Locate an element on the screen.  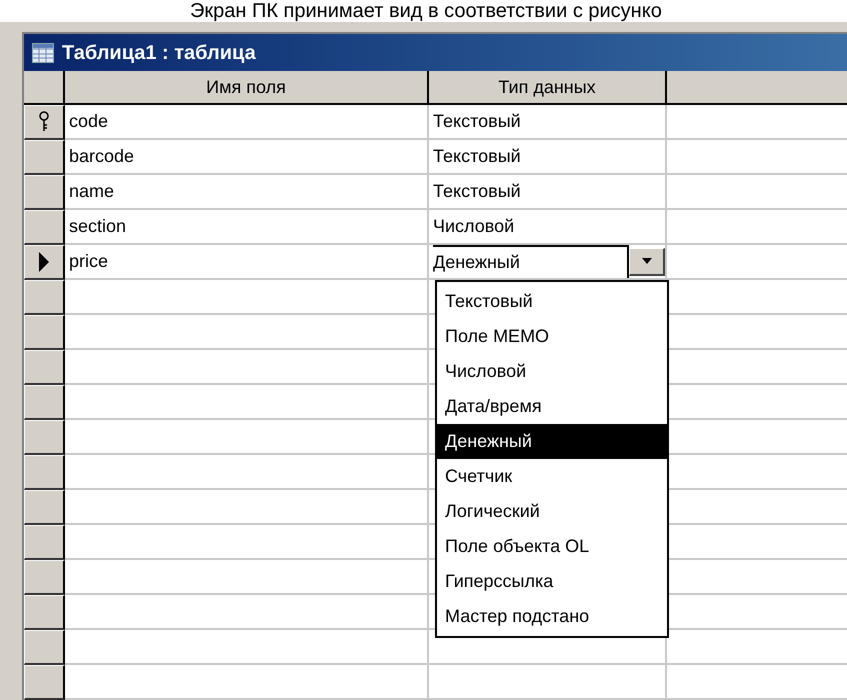
column-header: Тип данных is located at coordinates (548, 87).